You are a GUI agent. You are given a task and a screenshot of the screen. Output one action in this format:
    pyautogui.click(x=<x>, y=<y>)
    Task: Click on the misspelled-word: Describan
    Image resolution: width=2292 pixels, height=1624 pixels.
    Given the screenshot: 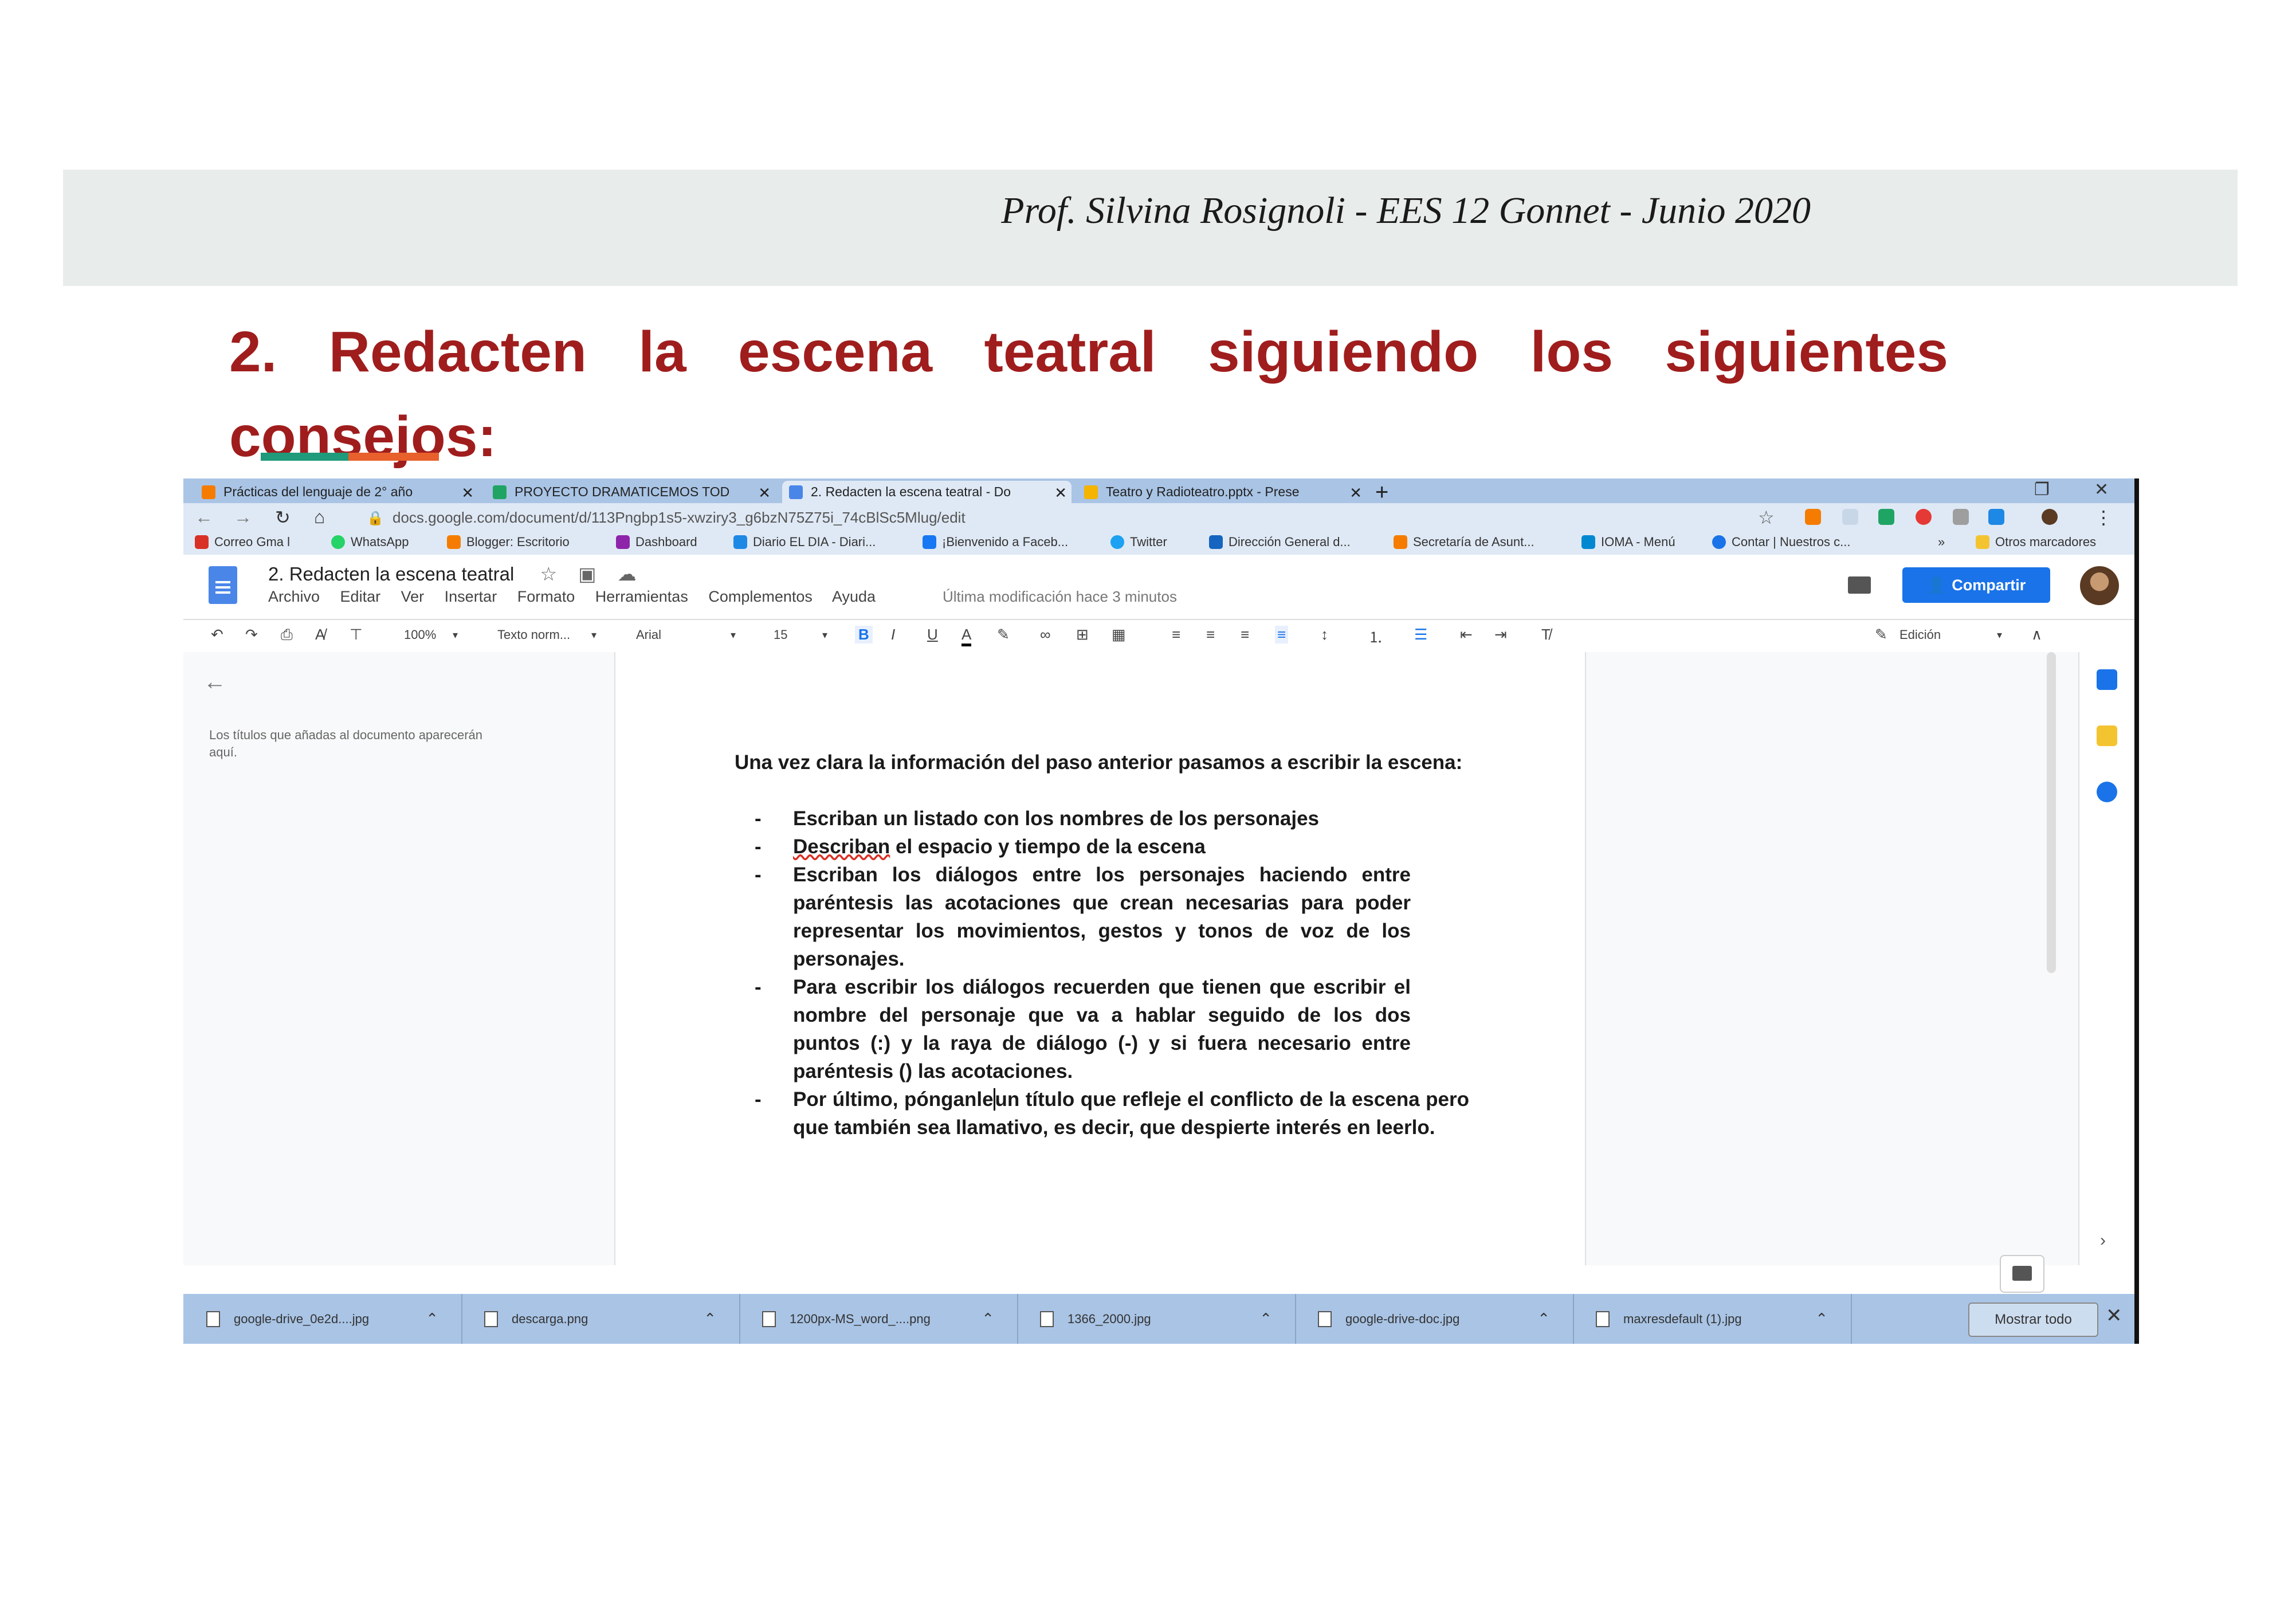 What is the action you would take?
    pyautogui.click(x=841, y=846)
    